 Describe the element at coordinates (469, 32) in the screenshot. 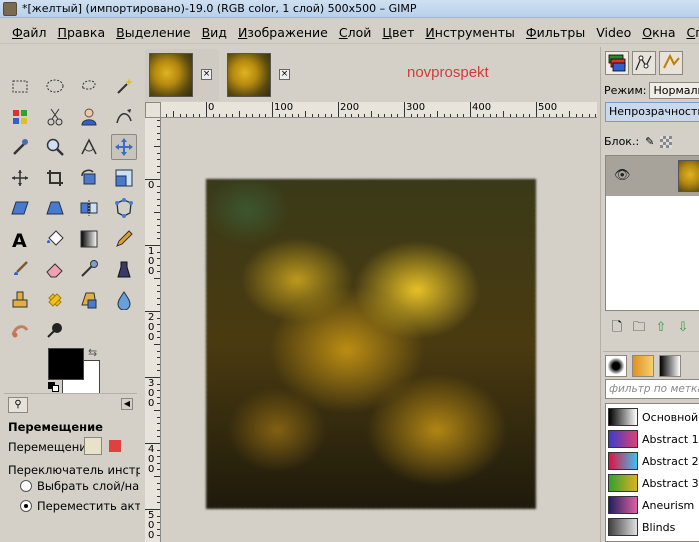

I see `menu-7: Инструменты` at that location.